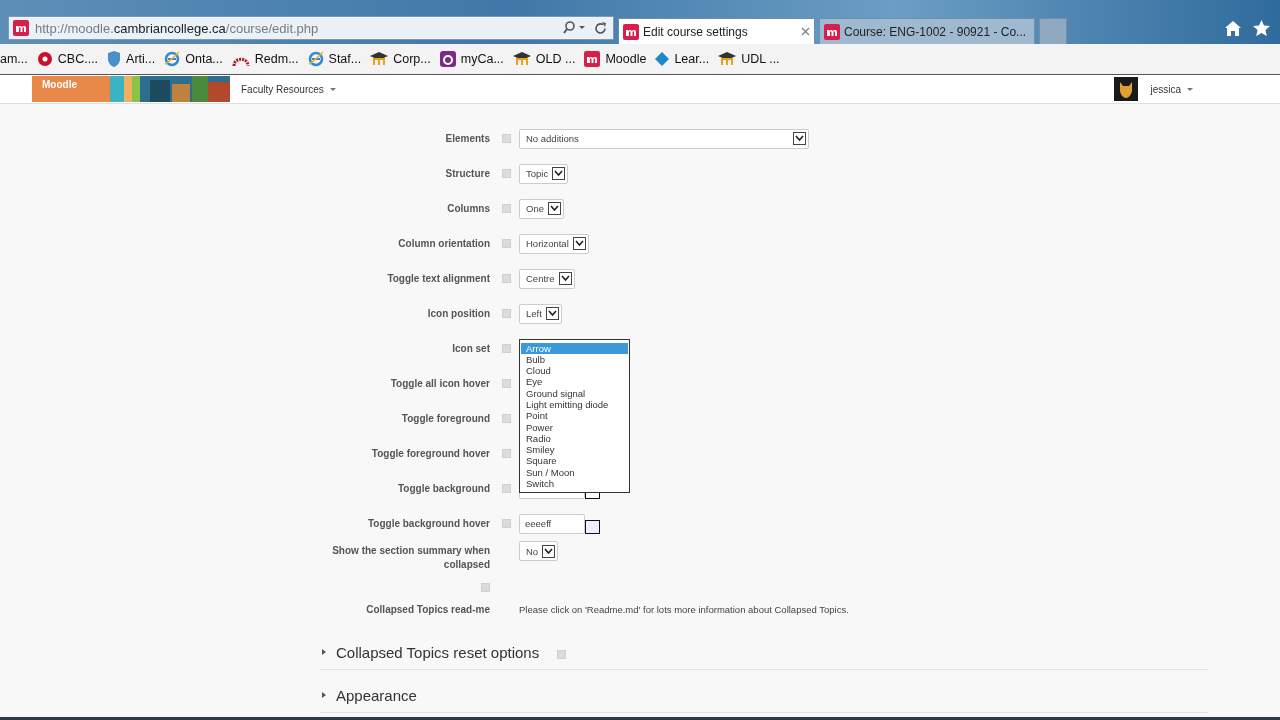  I want to click on user-menu: jessica, so click(1171, 89).